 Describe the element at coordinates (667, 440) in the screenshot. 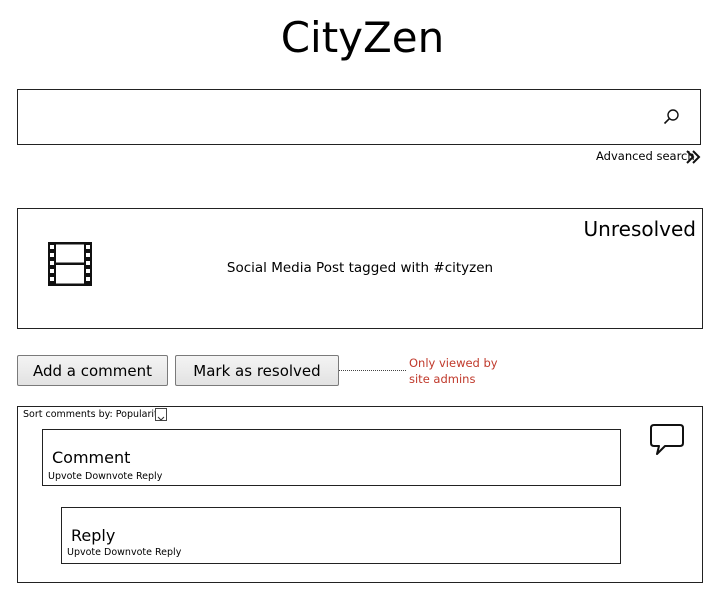

I see `speech-bubble-icon` at that location.